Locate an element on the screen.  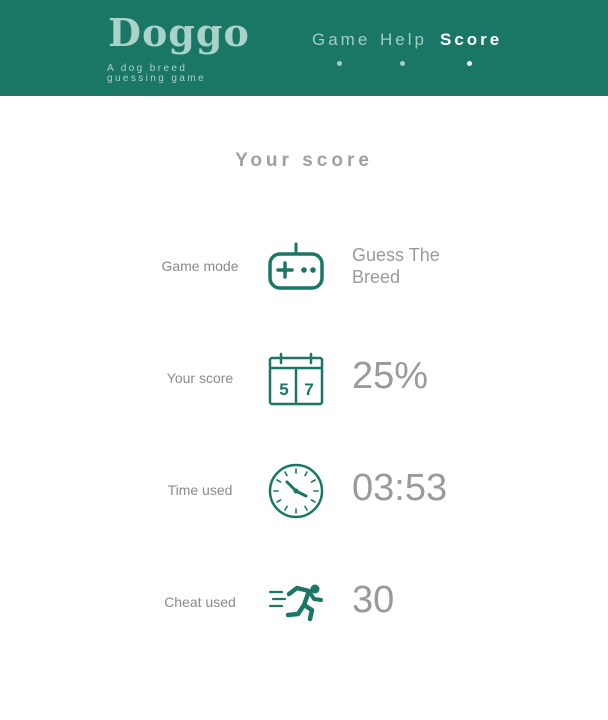
nav-dot-score is located at coordinates (469, 63).